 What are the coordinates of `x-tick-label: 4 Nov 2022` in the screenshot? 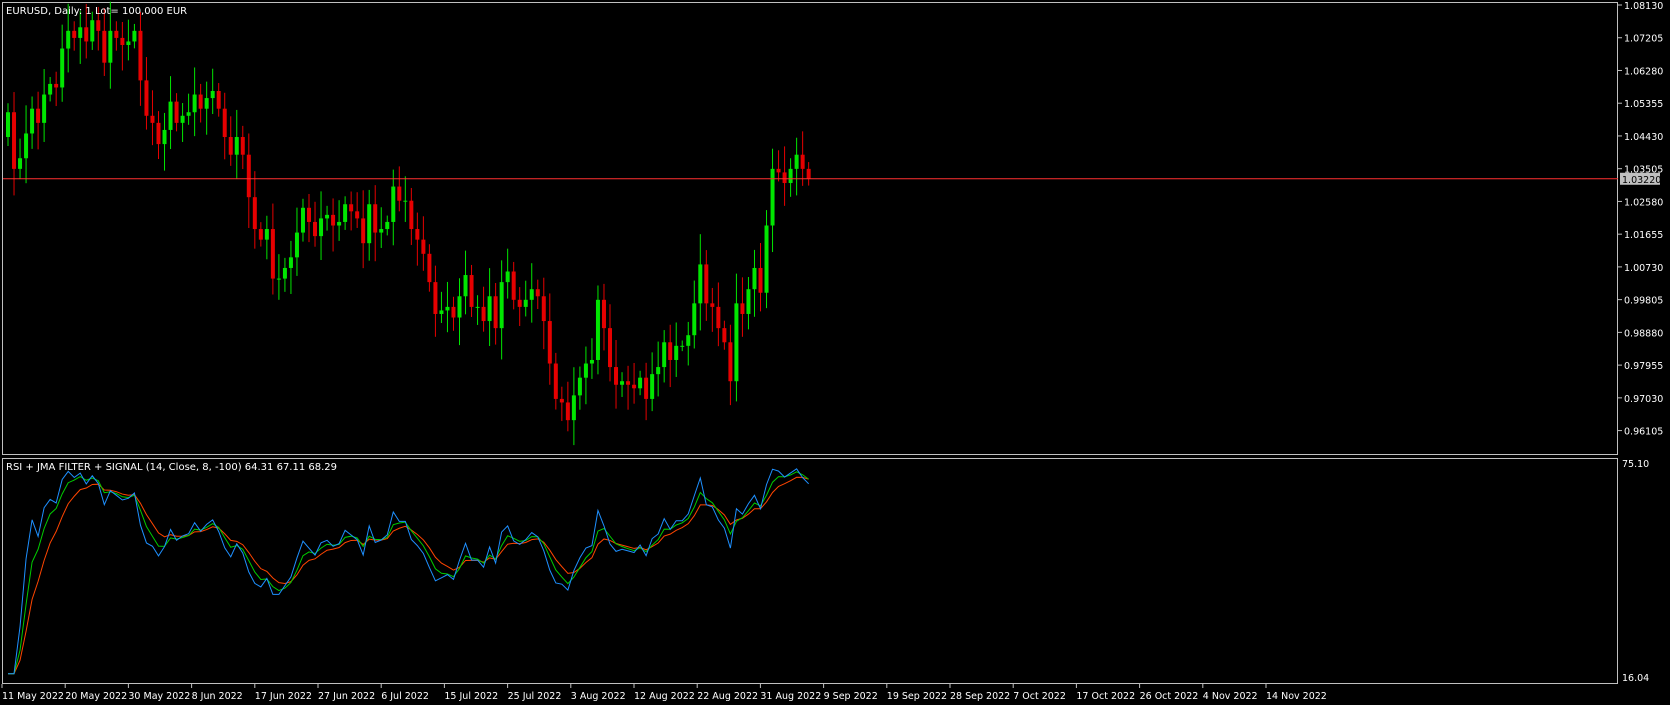 It's located at (1230, 696).